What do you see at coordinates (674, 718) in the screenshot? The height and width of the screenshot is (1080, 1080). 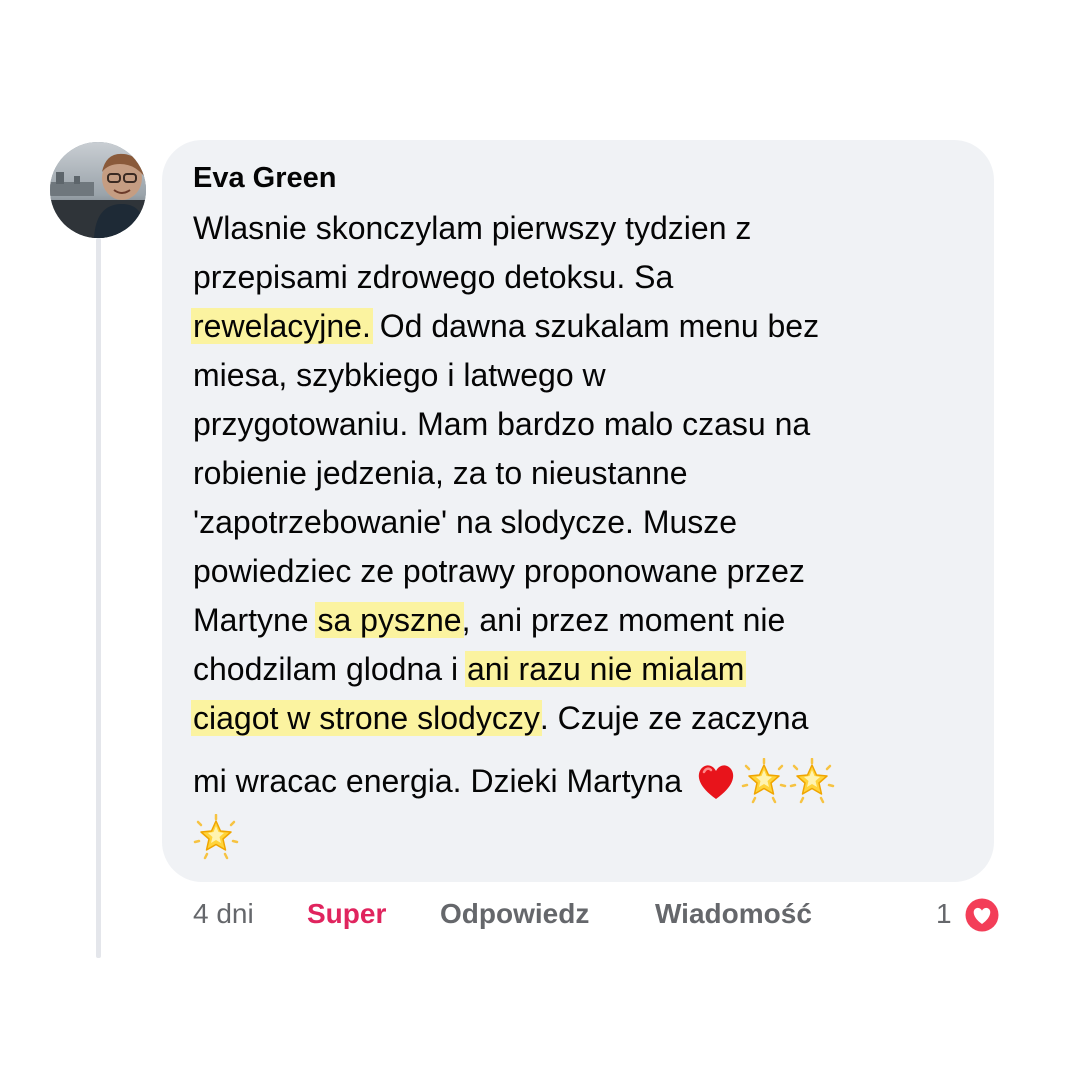 I see `text-segment: . Czuje ze zaczyna` at bounding box center [674, 718].